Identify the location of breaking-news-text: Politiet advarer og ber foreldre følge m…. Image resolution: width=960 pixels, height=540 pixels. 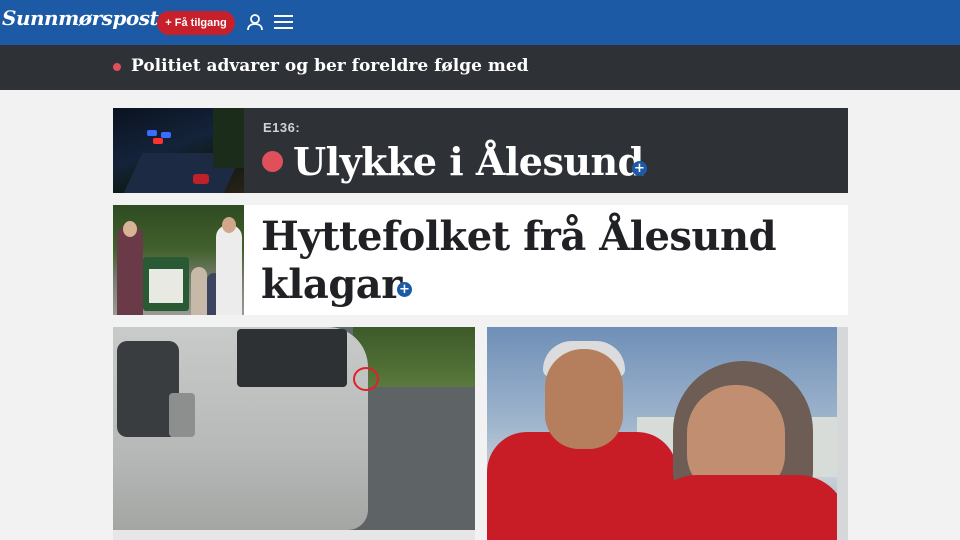
(330, 66).